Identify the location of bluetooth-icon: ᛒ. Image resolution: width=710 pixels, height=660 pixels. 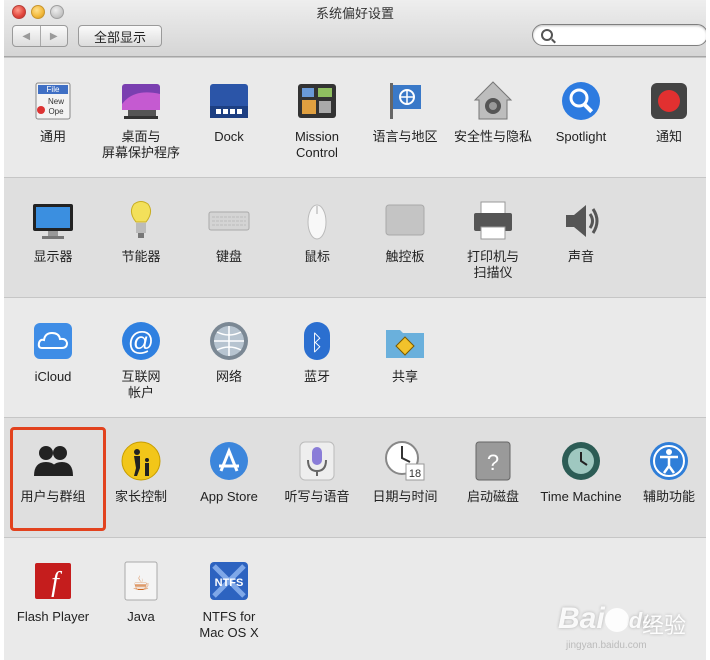
(317, 341).